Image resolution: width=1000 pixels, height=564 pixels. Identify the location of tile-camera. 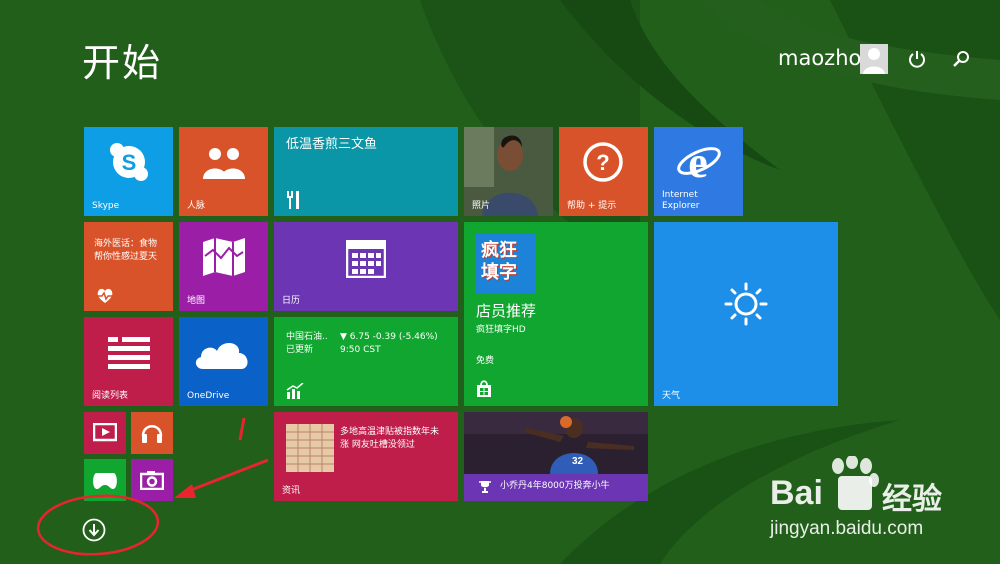
(152, 480).